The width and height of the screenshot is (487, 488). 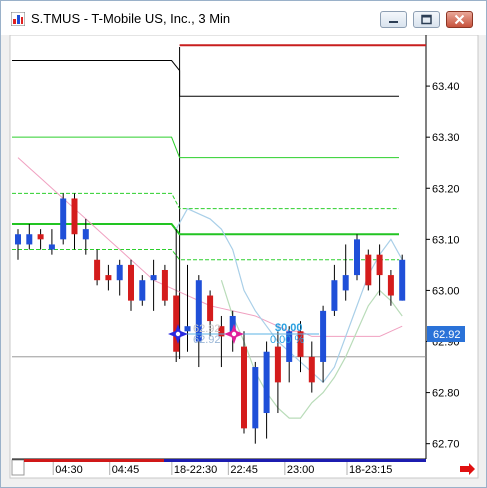 I want to click on close-icon, so click(x=459, y=19).